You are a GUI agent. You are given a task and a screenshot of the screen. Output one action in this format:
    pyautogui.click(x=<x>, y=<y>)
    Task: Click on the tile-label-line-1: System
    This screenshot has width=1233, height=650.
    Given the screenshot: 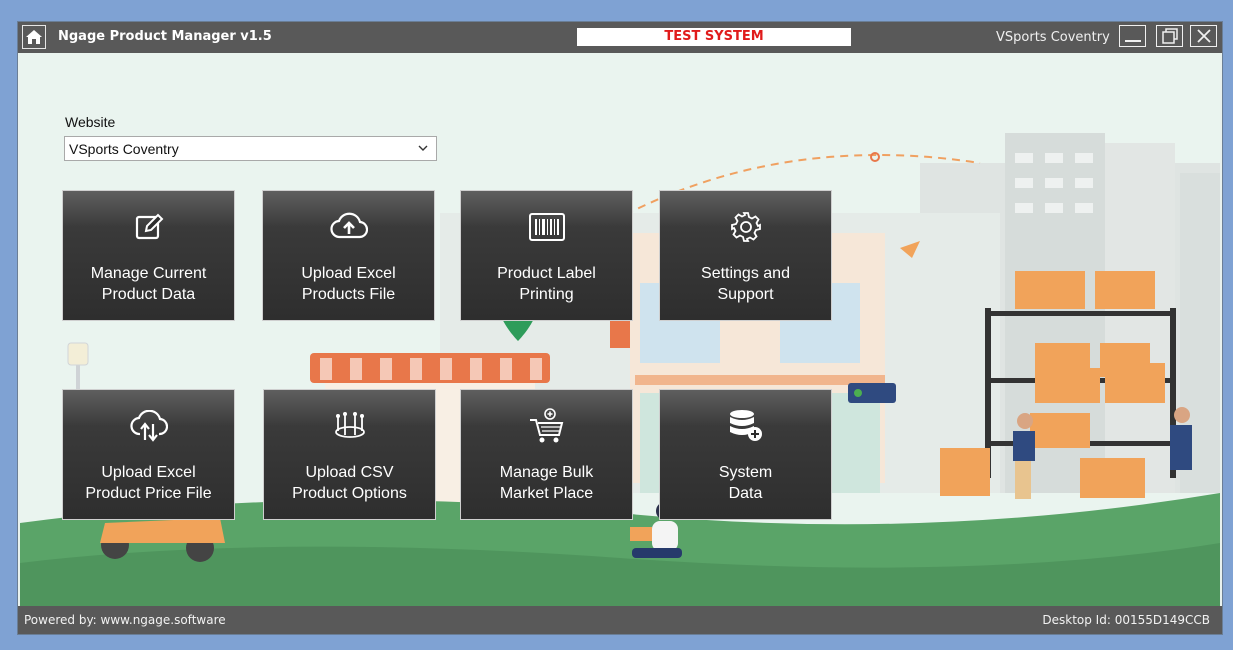 What is the action you would take?
    pyautogui.click(x=745, y=472)
    